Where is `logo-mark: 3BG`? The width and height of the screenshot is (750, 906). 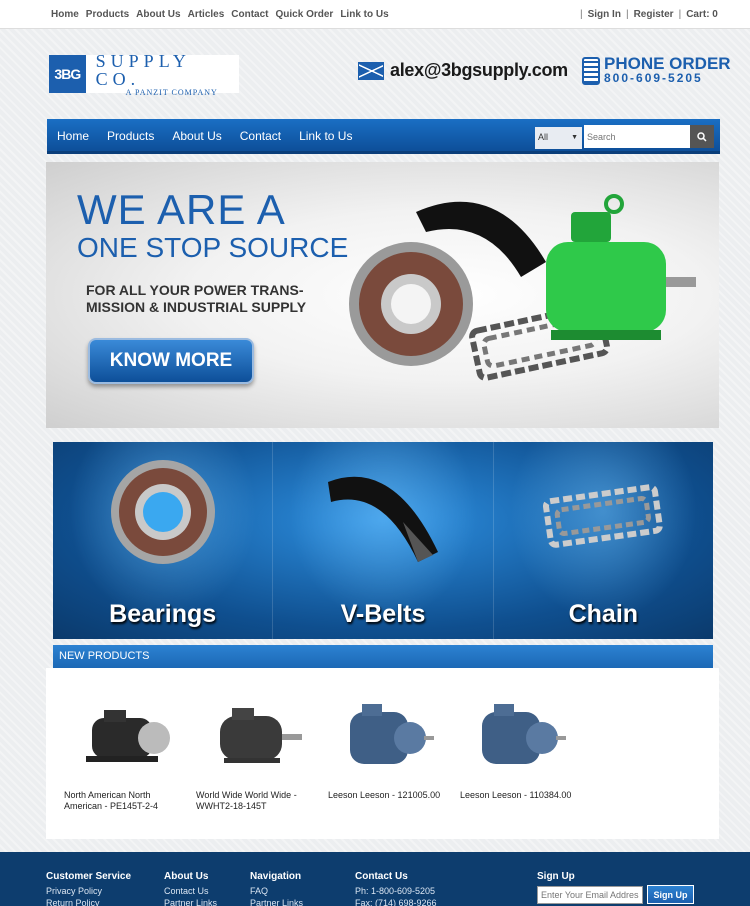
logo-mark: 3BG is located at coordinates (67, 74).